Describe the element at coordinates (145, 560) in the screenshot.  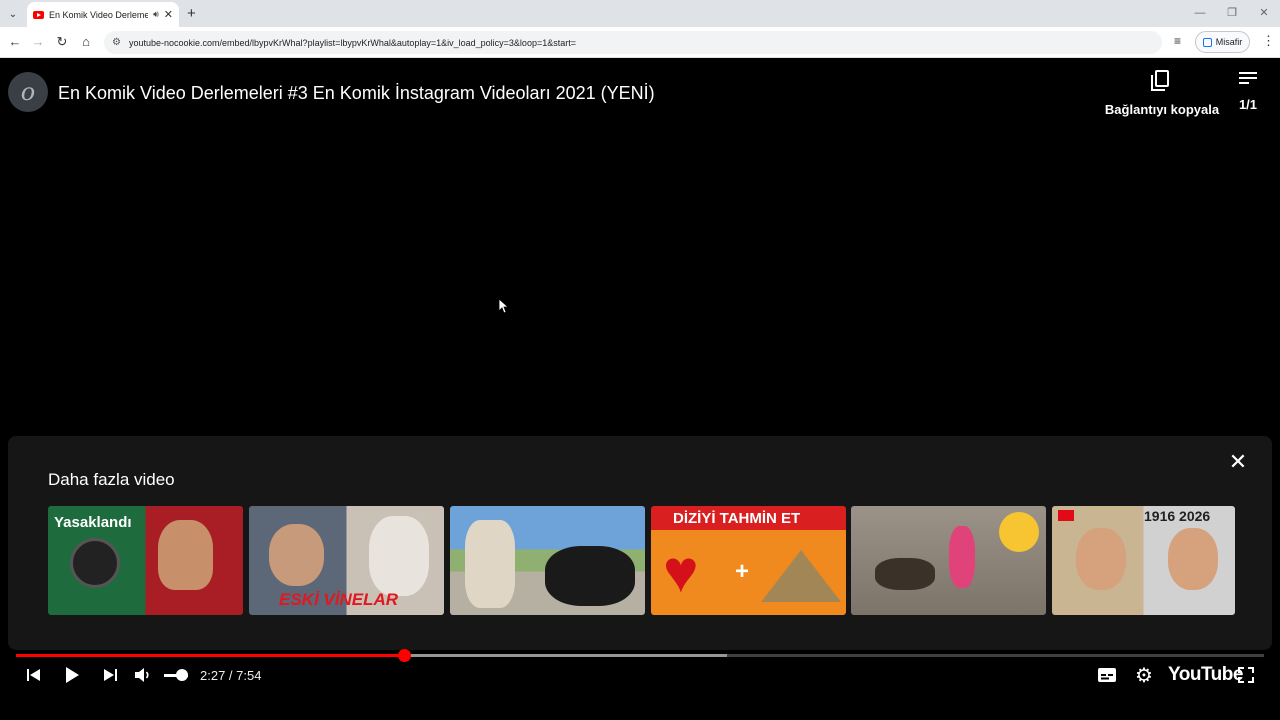
I see `video-thumbnail-1: Yasaklandı` at that location.